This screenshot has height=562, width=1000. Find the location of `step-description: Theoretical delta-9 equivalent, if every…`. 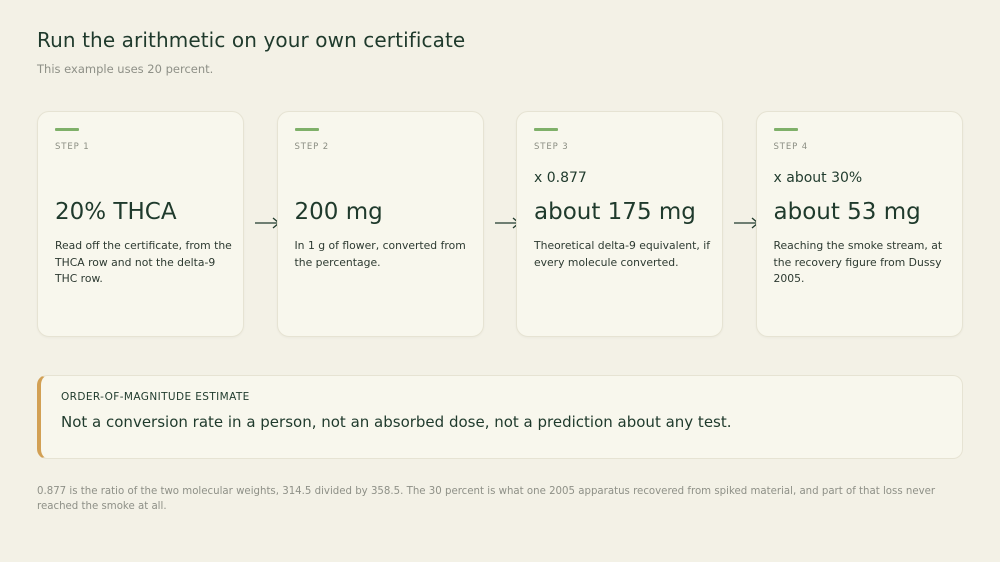

step-description: Theoretical delta-9 equivalent, if every… is located at coordinates (622, 254).